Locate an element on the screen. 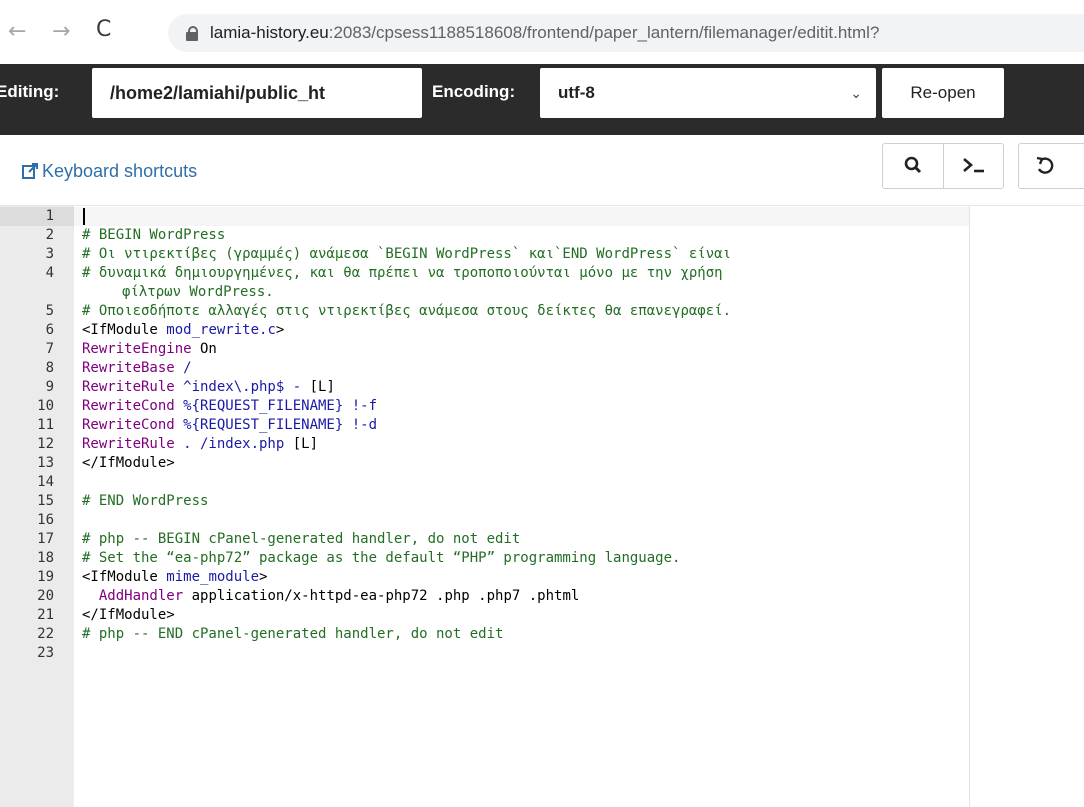  line-text: φίλτρων WordPress. is located at coordinates (198, 292).